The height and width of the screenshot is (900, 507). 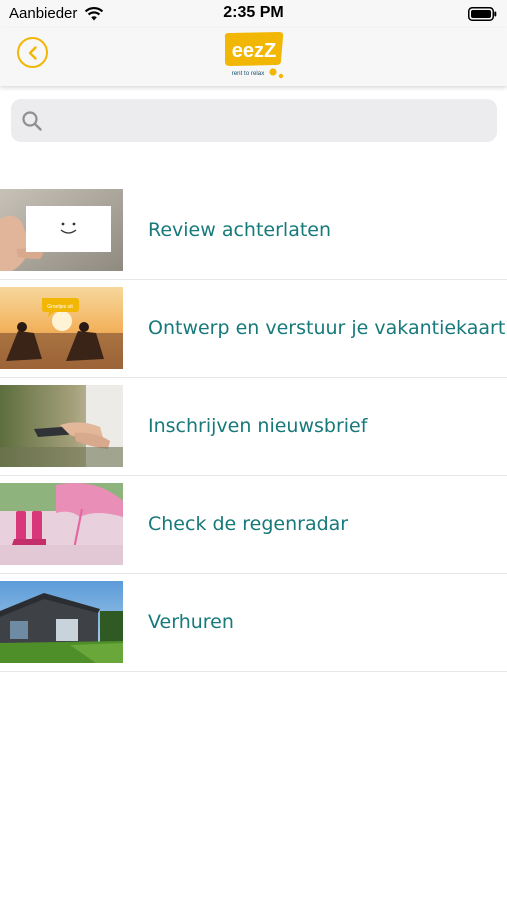 What do you see at coordinates (61, 524) in the screenshot?
I see `regenradar-thumbnail` at bounding box center [61, 524].